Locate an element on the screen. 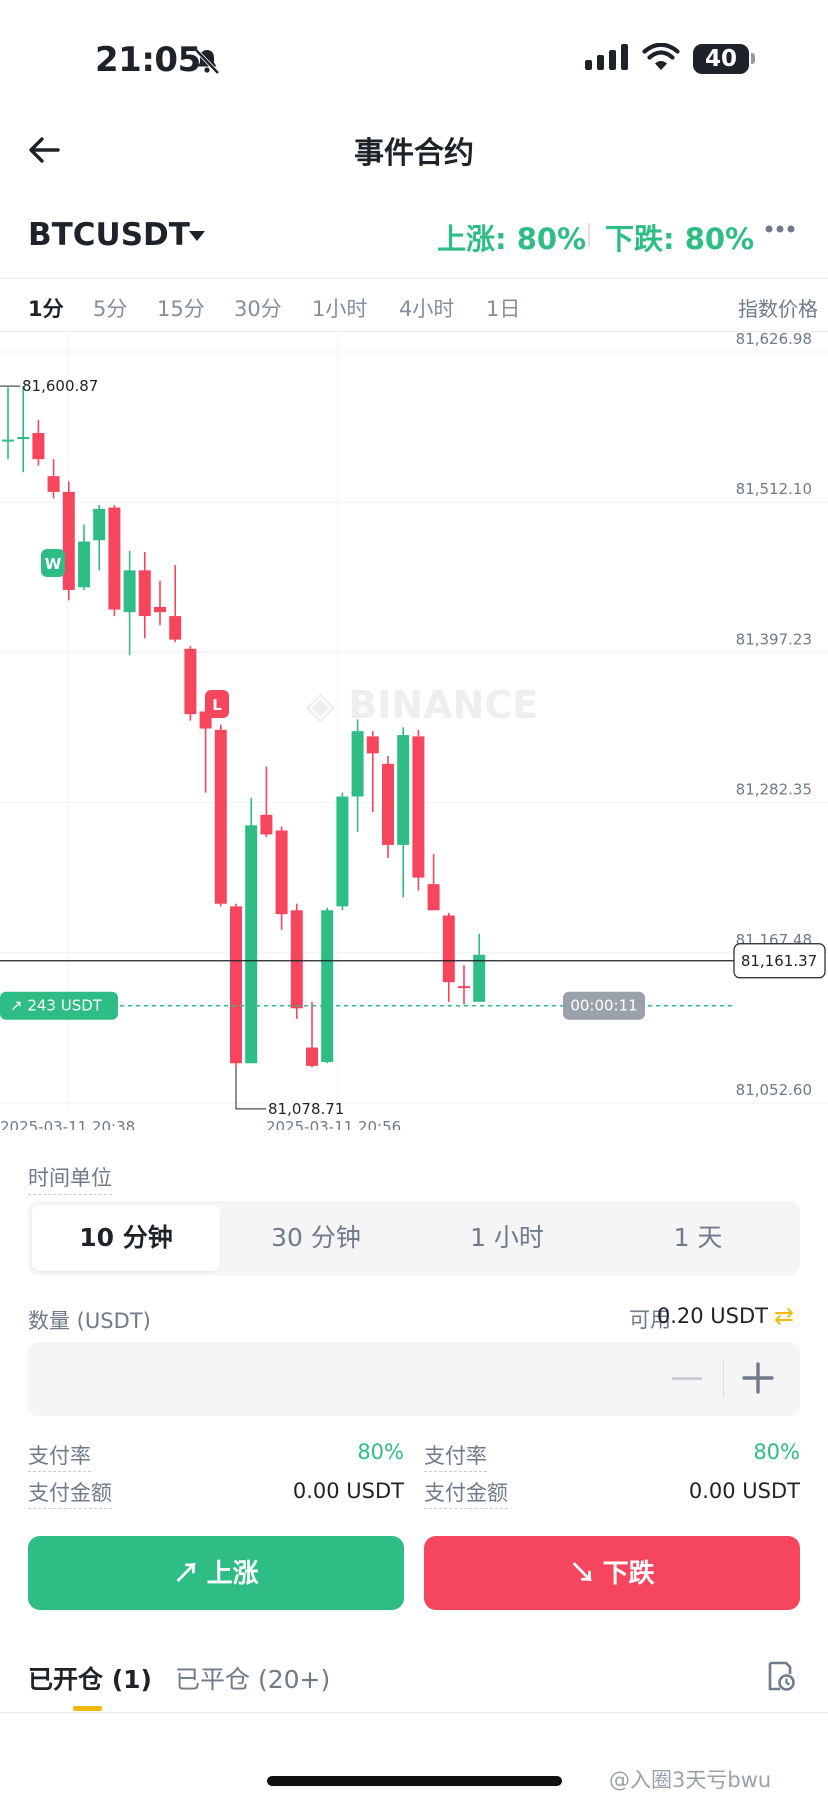  up-button-label: 上涨 is located at coordinates (232, 1573).